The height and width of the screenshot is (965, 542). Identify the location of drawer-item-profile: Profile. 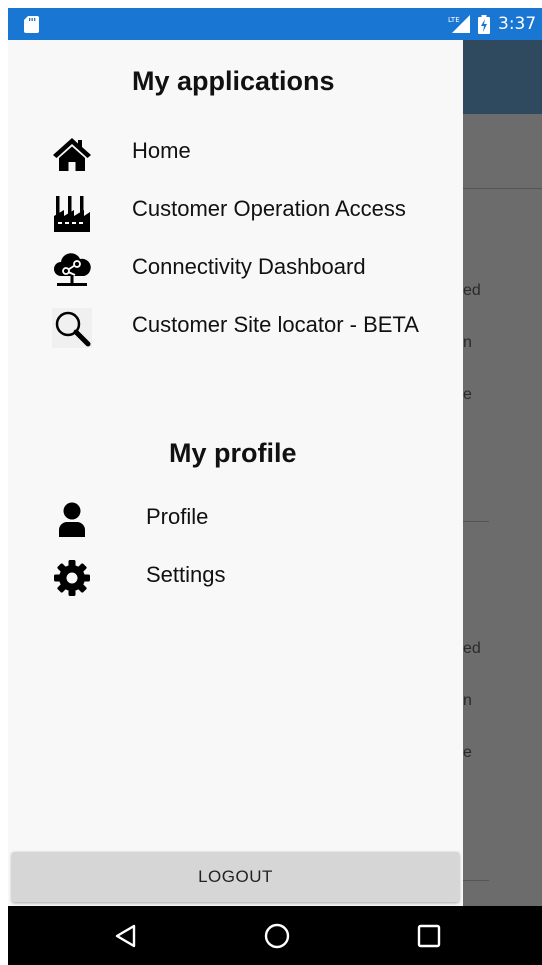
(235, 518).